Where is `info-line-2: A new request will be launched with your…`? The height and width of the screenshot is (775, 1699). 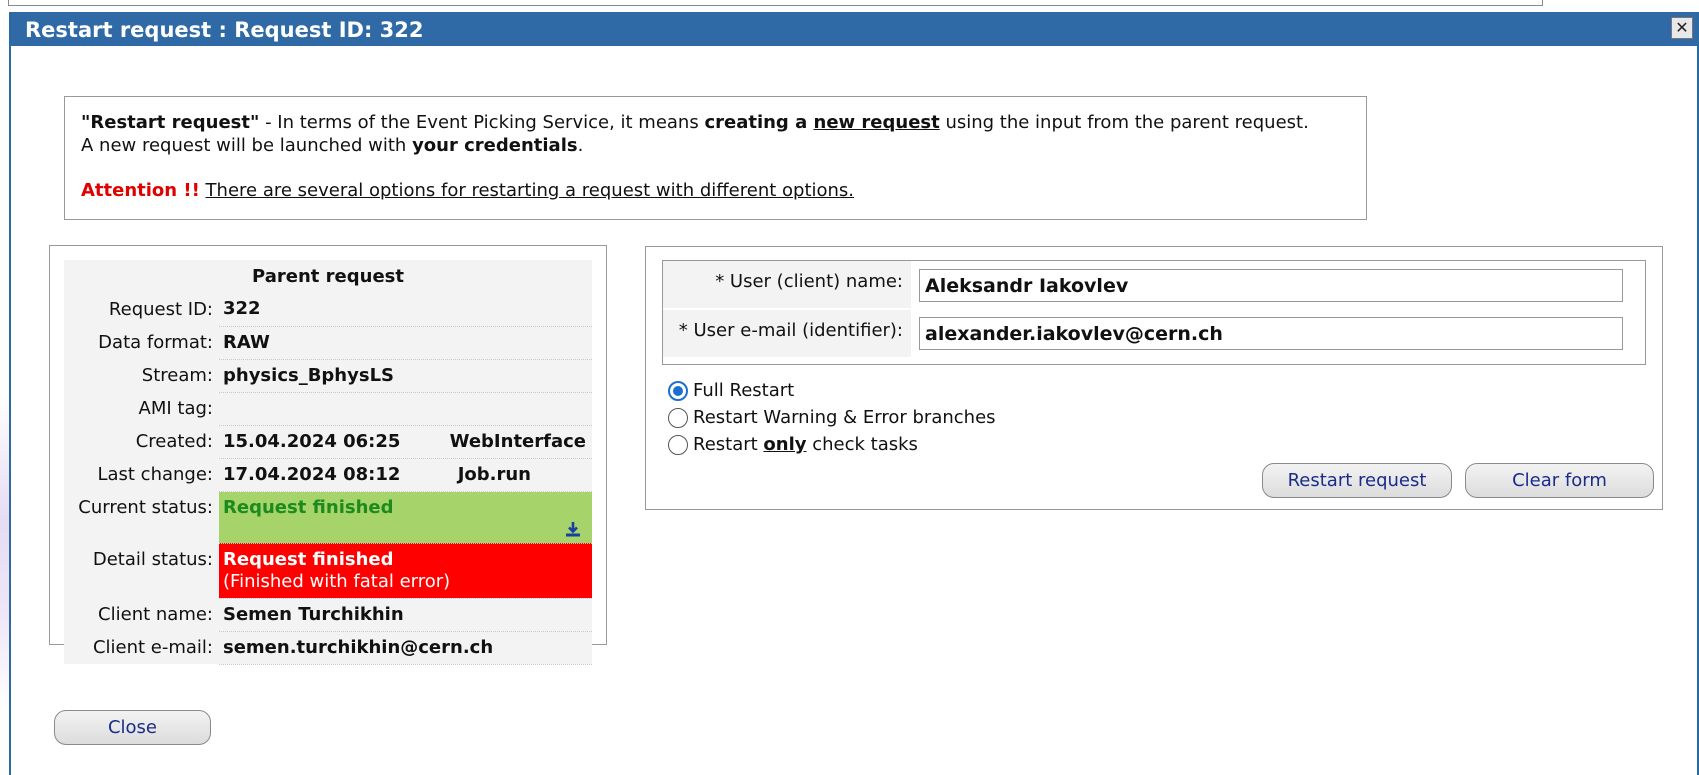
info-line-2: A new request will be launched with your… is located at coordinates (715, 145).